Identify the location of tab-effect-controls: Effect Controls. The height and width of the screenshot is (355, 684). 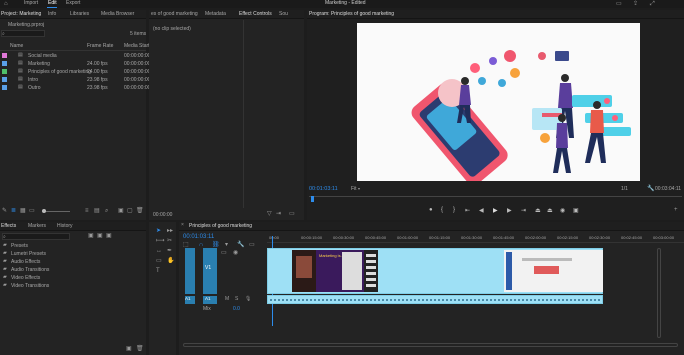
(255, 14).